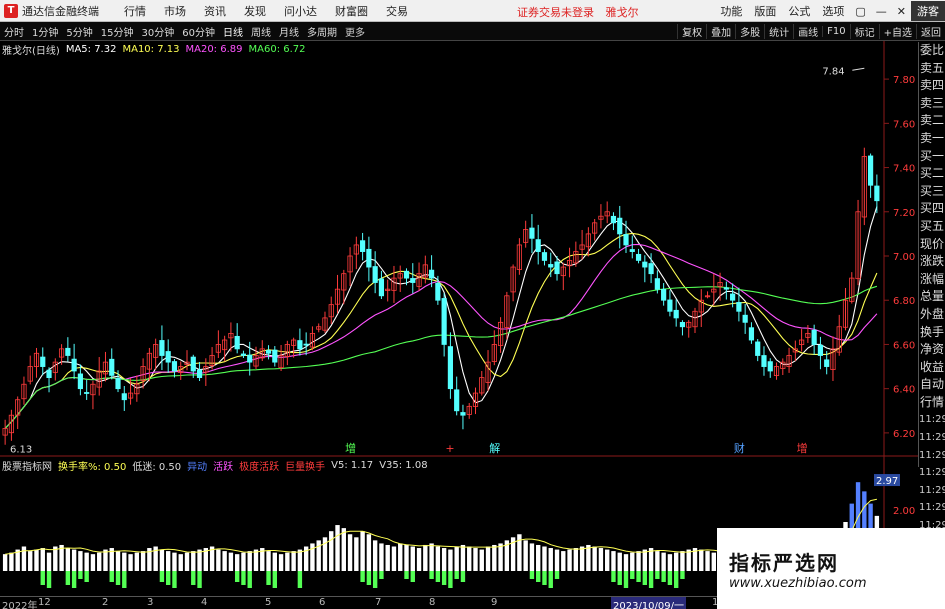 The image size is (945, 609). I want to click on x-tick-label: 4, so click(204, 602).